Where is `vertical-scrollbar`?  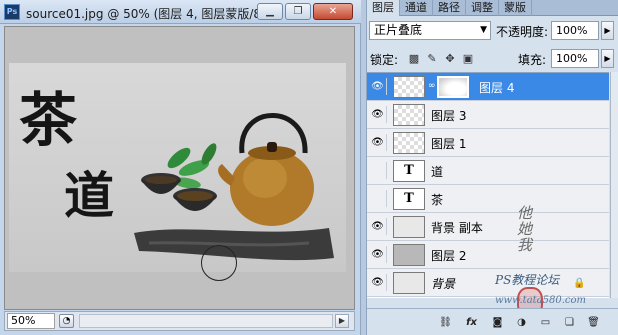
vertical-scrollbar is located at coordinates (351, 168).